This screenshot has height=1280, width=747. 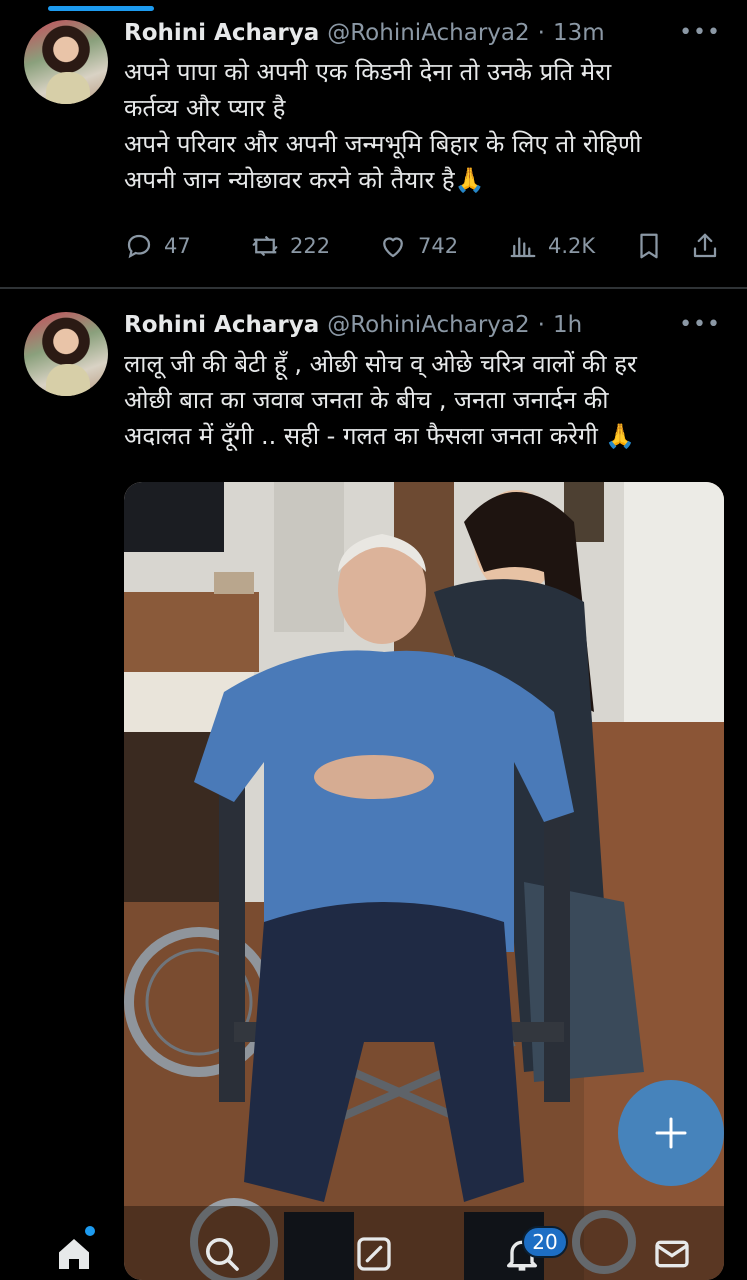 I want to click on tweet-divider, so click(x=373, y=288).